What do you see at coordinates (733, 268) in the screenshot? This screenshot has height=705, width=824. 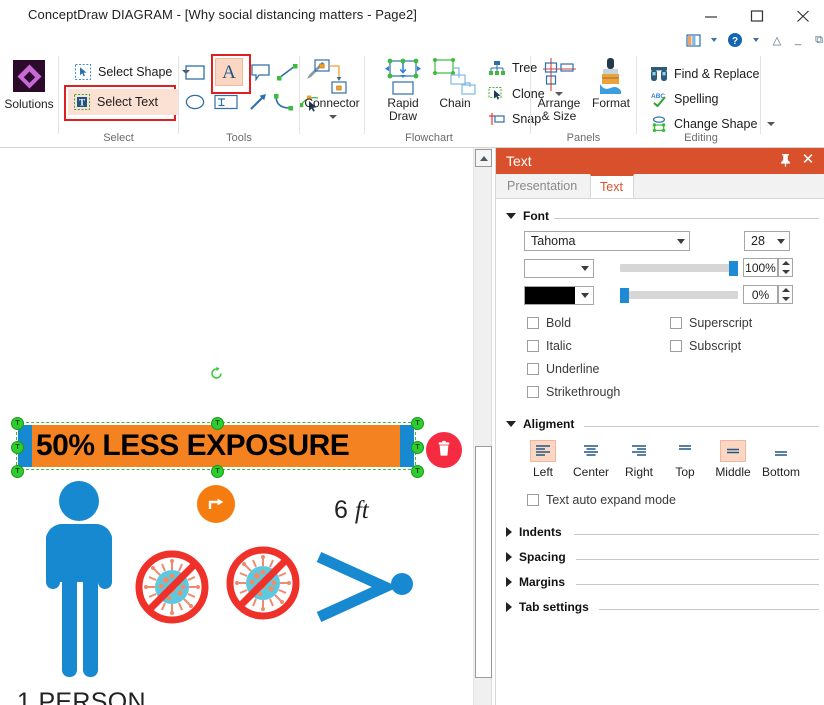 I see `opacity-slider-thumb` at bounding box center [733, 268].